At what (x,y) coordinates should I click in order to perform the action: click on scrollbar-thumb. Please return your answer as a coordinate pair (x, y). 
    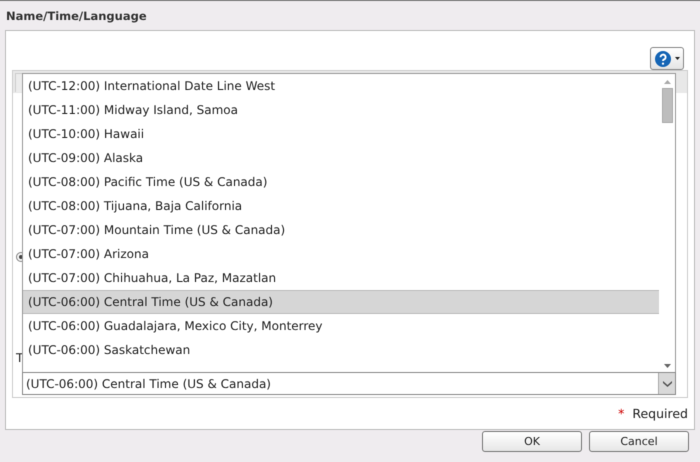
    Looking at the image, I should click on (667, 105).